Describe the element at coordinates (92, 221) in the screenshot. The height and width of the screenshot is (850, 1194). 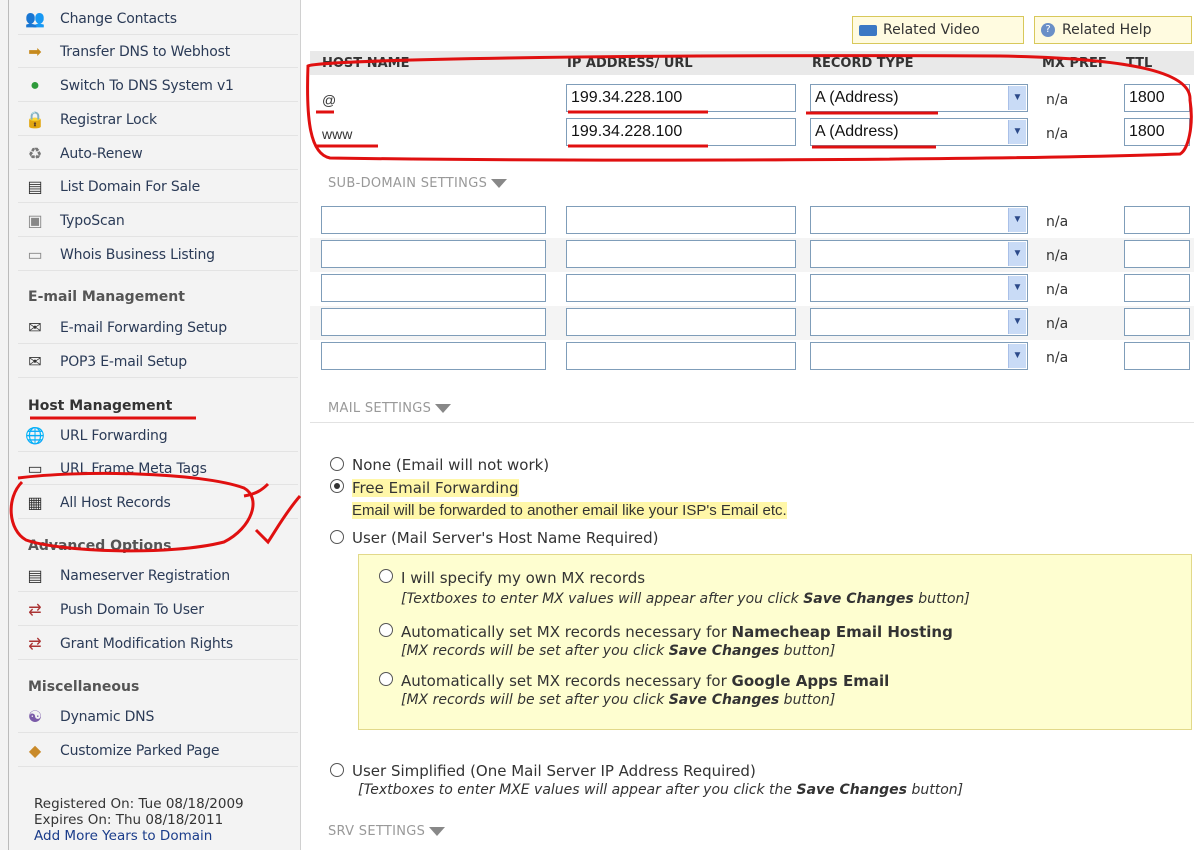
I see `sidebar-item-label: TypoScan` at that location.